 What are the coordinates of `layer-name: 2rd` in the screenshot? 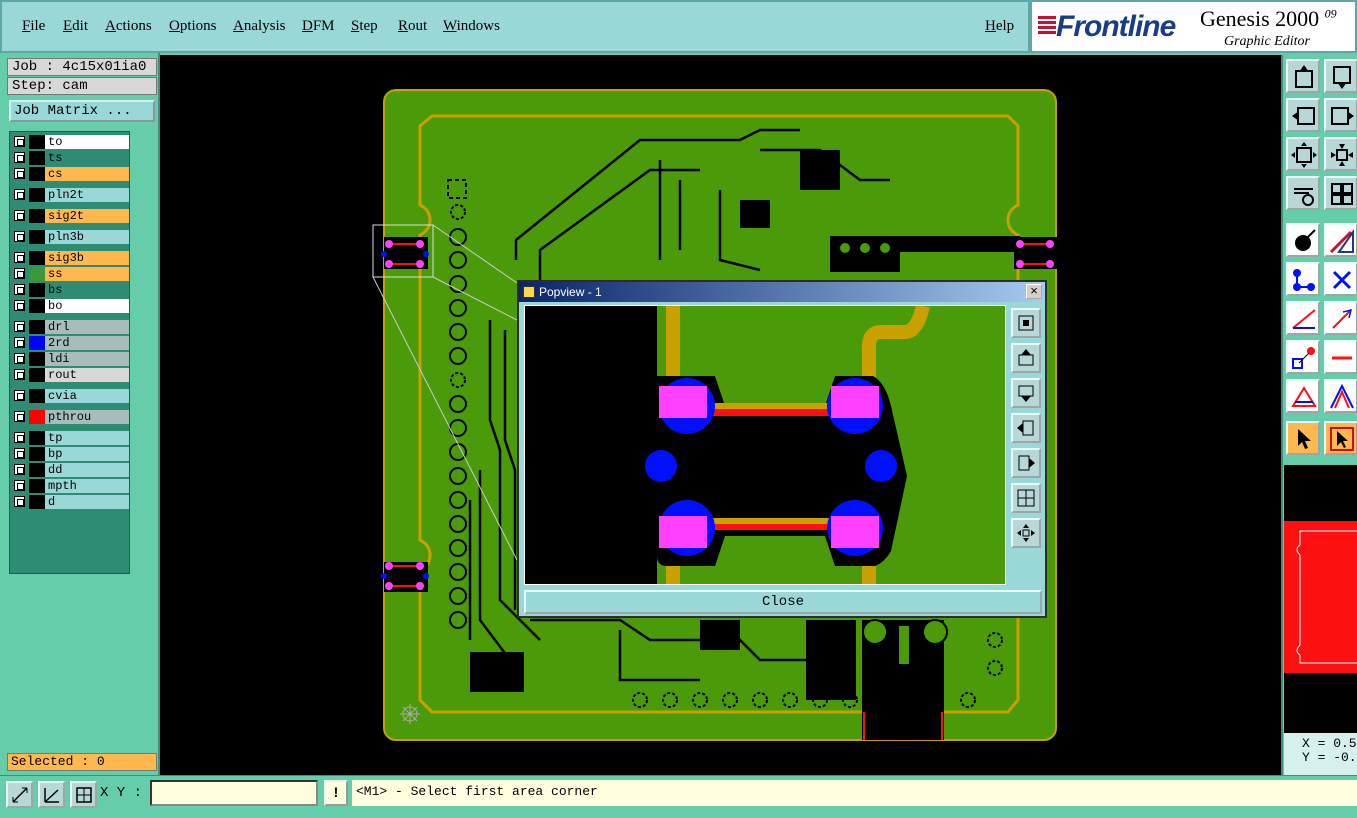 It's located at (87, 343).